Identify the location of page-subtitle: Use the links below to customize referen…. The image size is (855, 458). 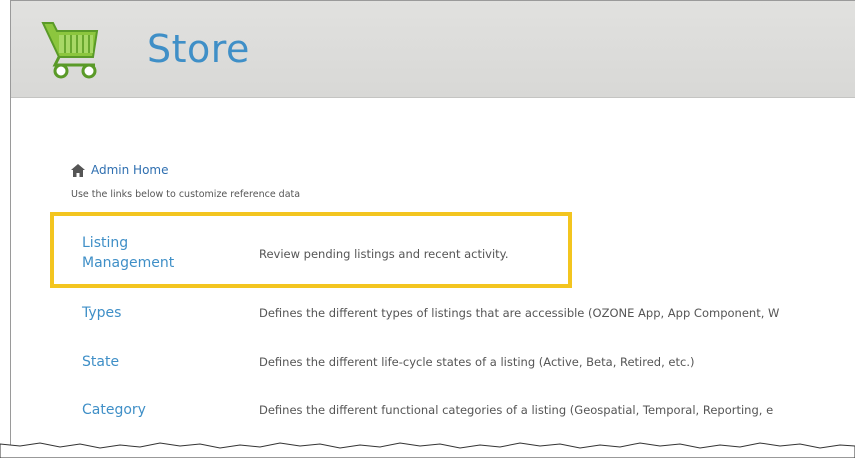
(186, 194).